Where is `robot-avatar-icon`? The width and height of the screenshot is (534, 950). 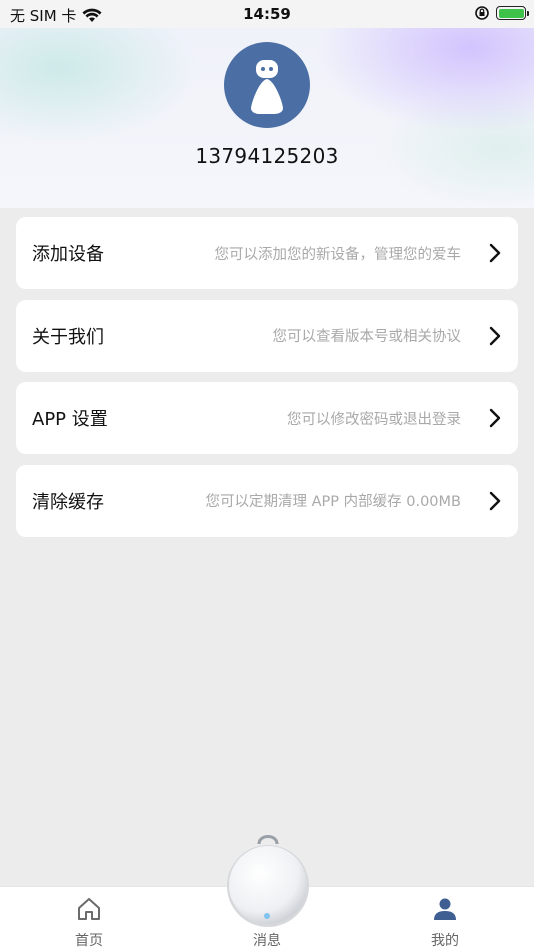
robot-avatar-icon is located at coordinates (267, 87).